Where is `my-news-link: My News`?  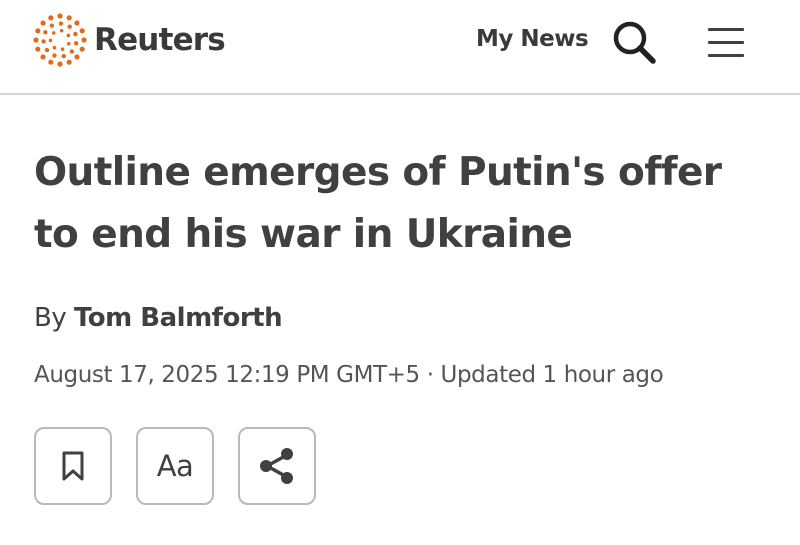 my-news-link: My News is located at coordinates (532, 39).